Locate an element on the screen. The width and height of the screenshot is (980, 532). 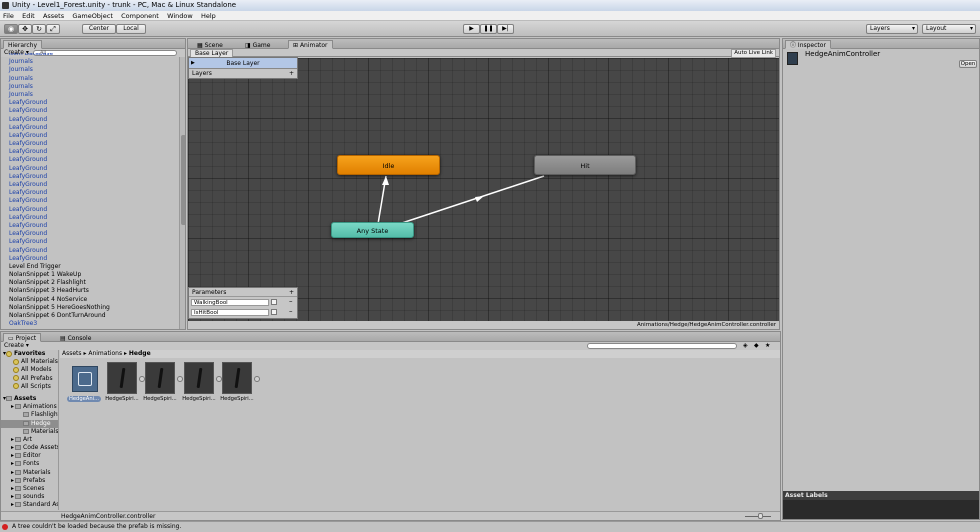
animator-controller-asset is located at coordinates (85, 379).